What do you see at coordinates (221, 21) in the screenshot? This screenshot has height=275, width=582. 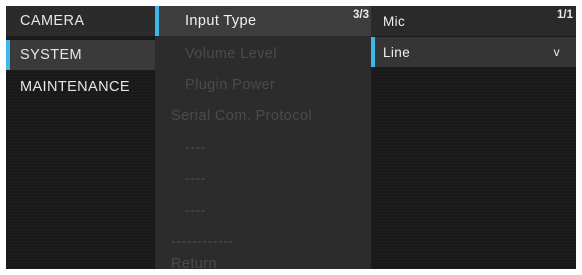 I see `submenu-item-label: Input Type` at bounding box center [221, 21].